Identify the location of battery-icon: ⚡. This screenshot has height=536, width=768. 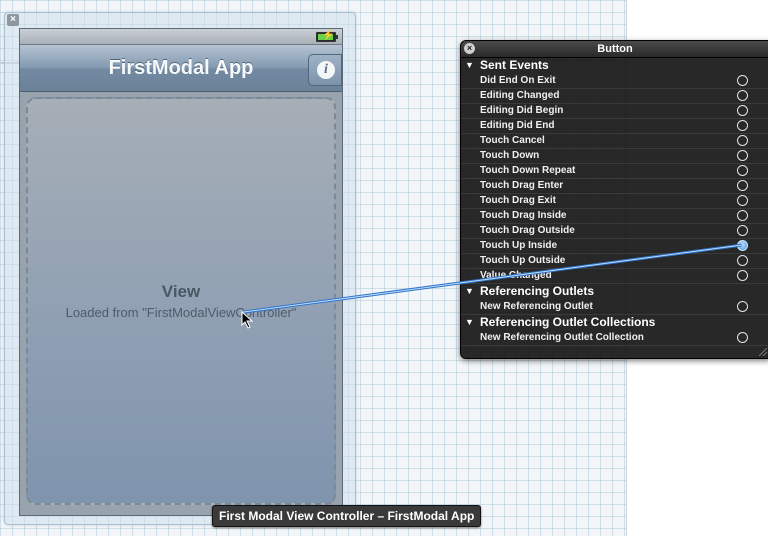
(327, 36).